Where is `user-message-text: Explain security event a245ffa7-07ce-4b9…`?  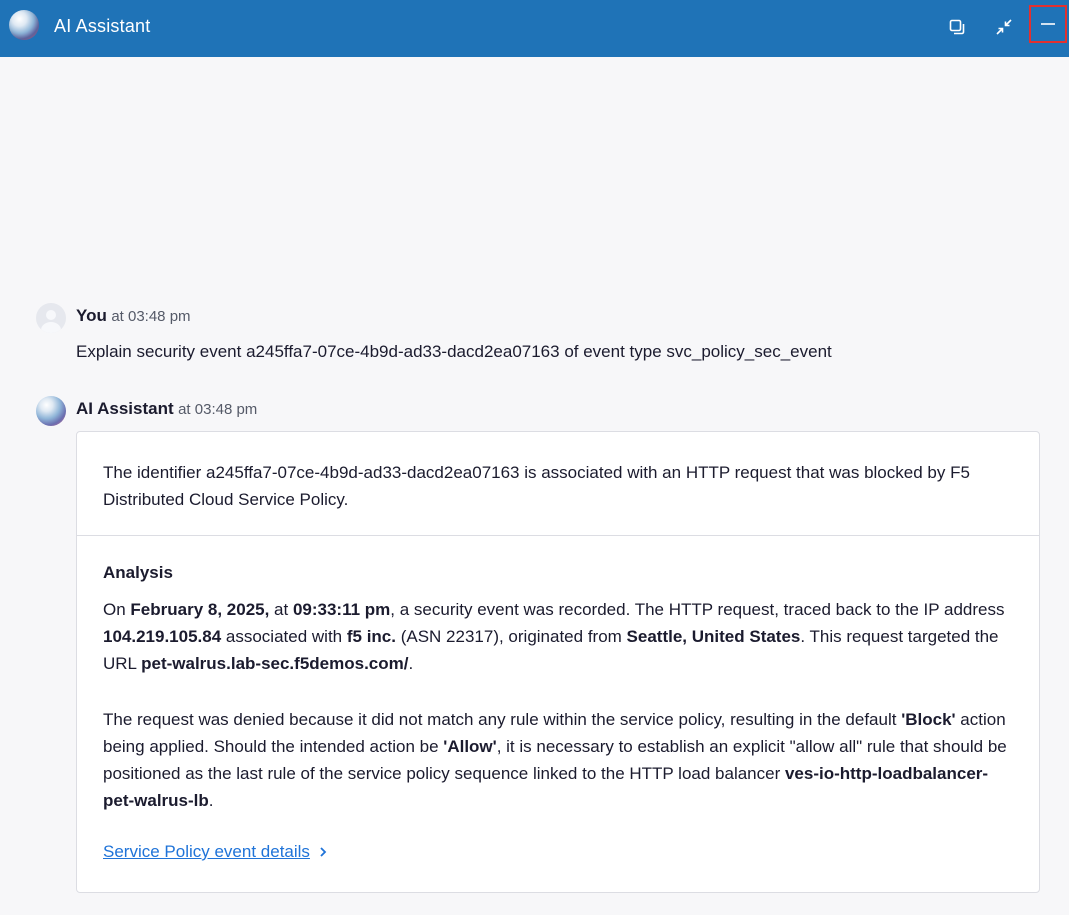
user-message-text: Explain security event a245ffa7-07ce-4b9… is located at coordinates (454, 351).